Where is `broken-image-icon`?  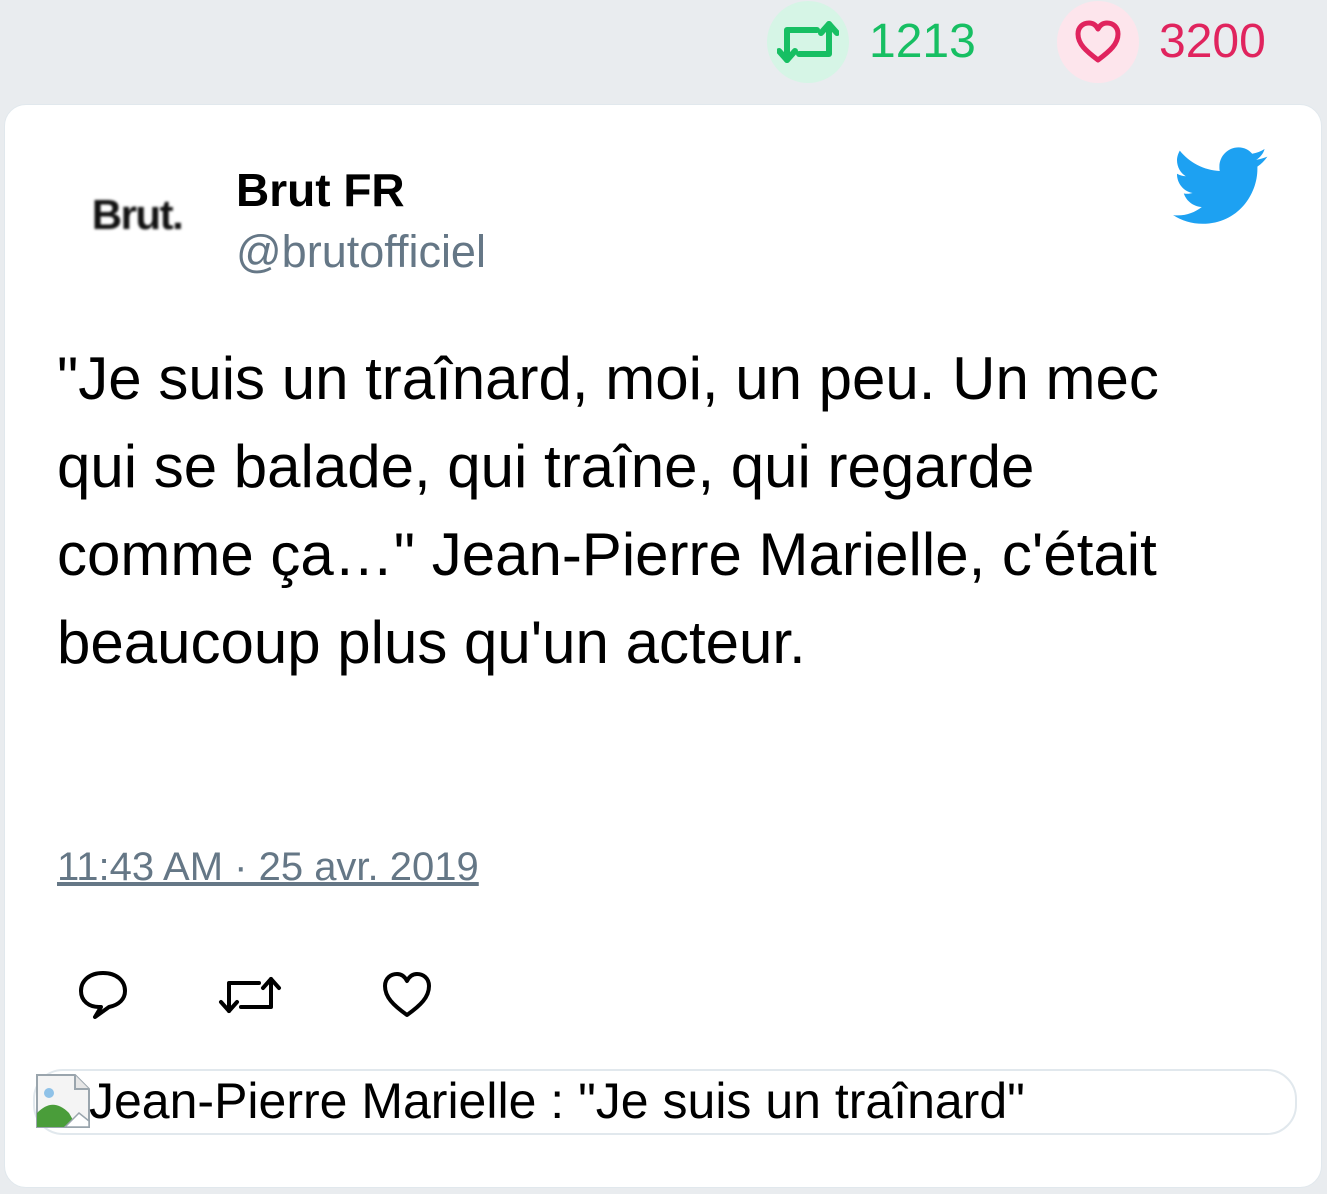 broken-image-icon is located at coordinates (63, 1101).